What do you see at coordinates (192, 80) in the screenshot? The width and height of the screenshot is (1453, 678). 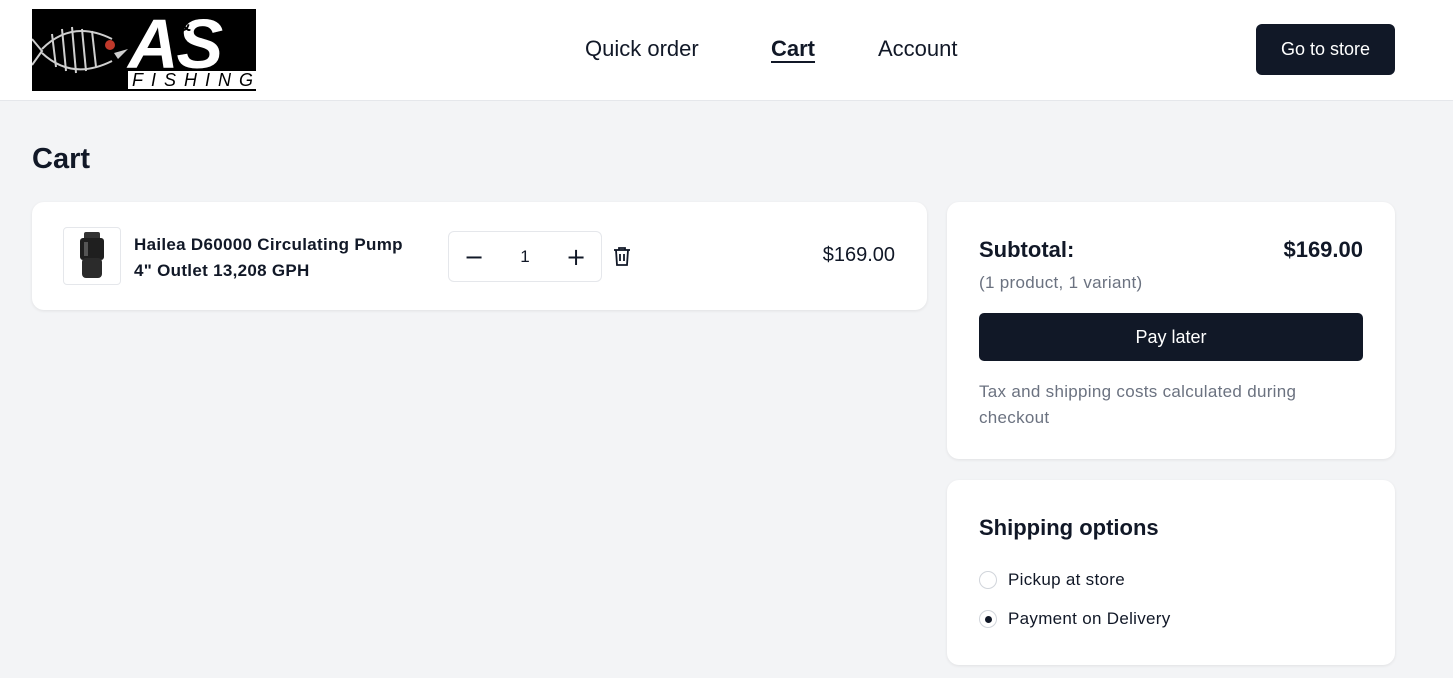 I see `logo-wordmark: FISHING` at bounding box center [192, 80].